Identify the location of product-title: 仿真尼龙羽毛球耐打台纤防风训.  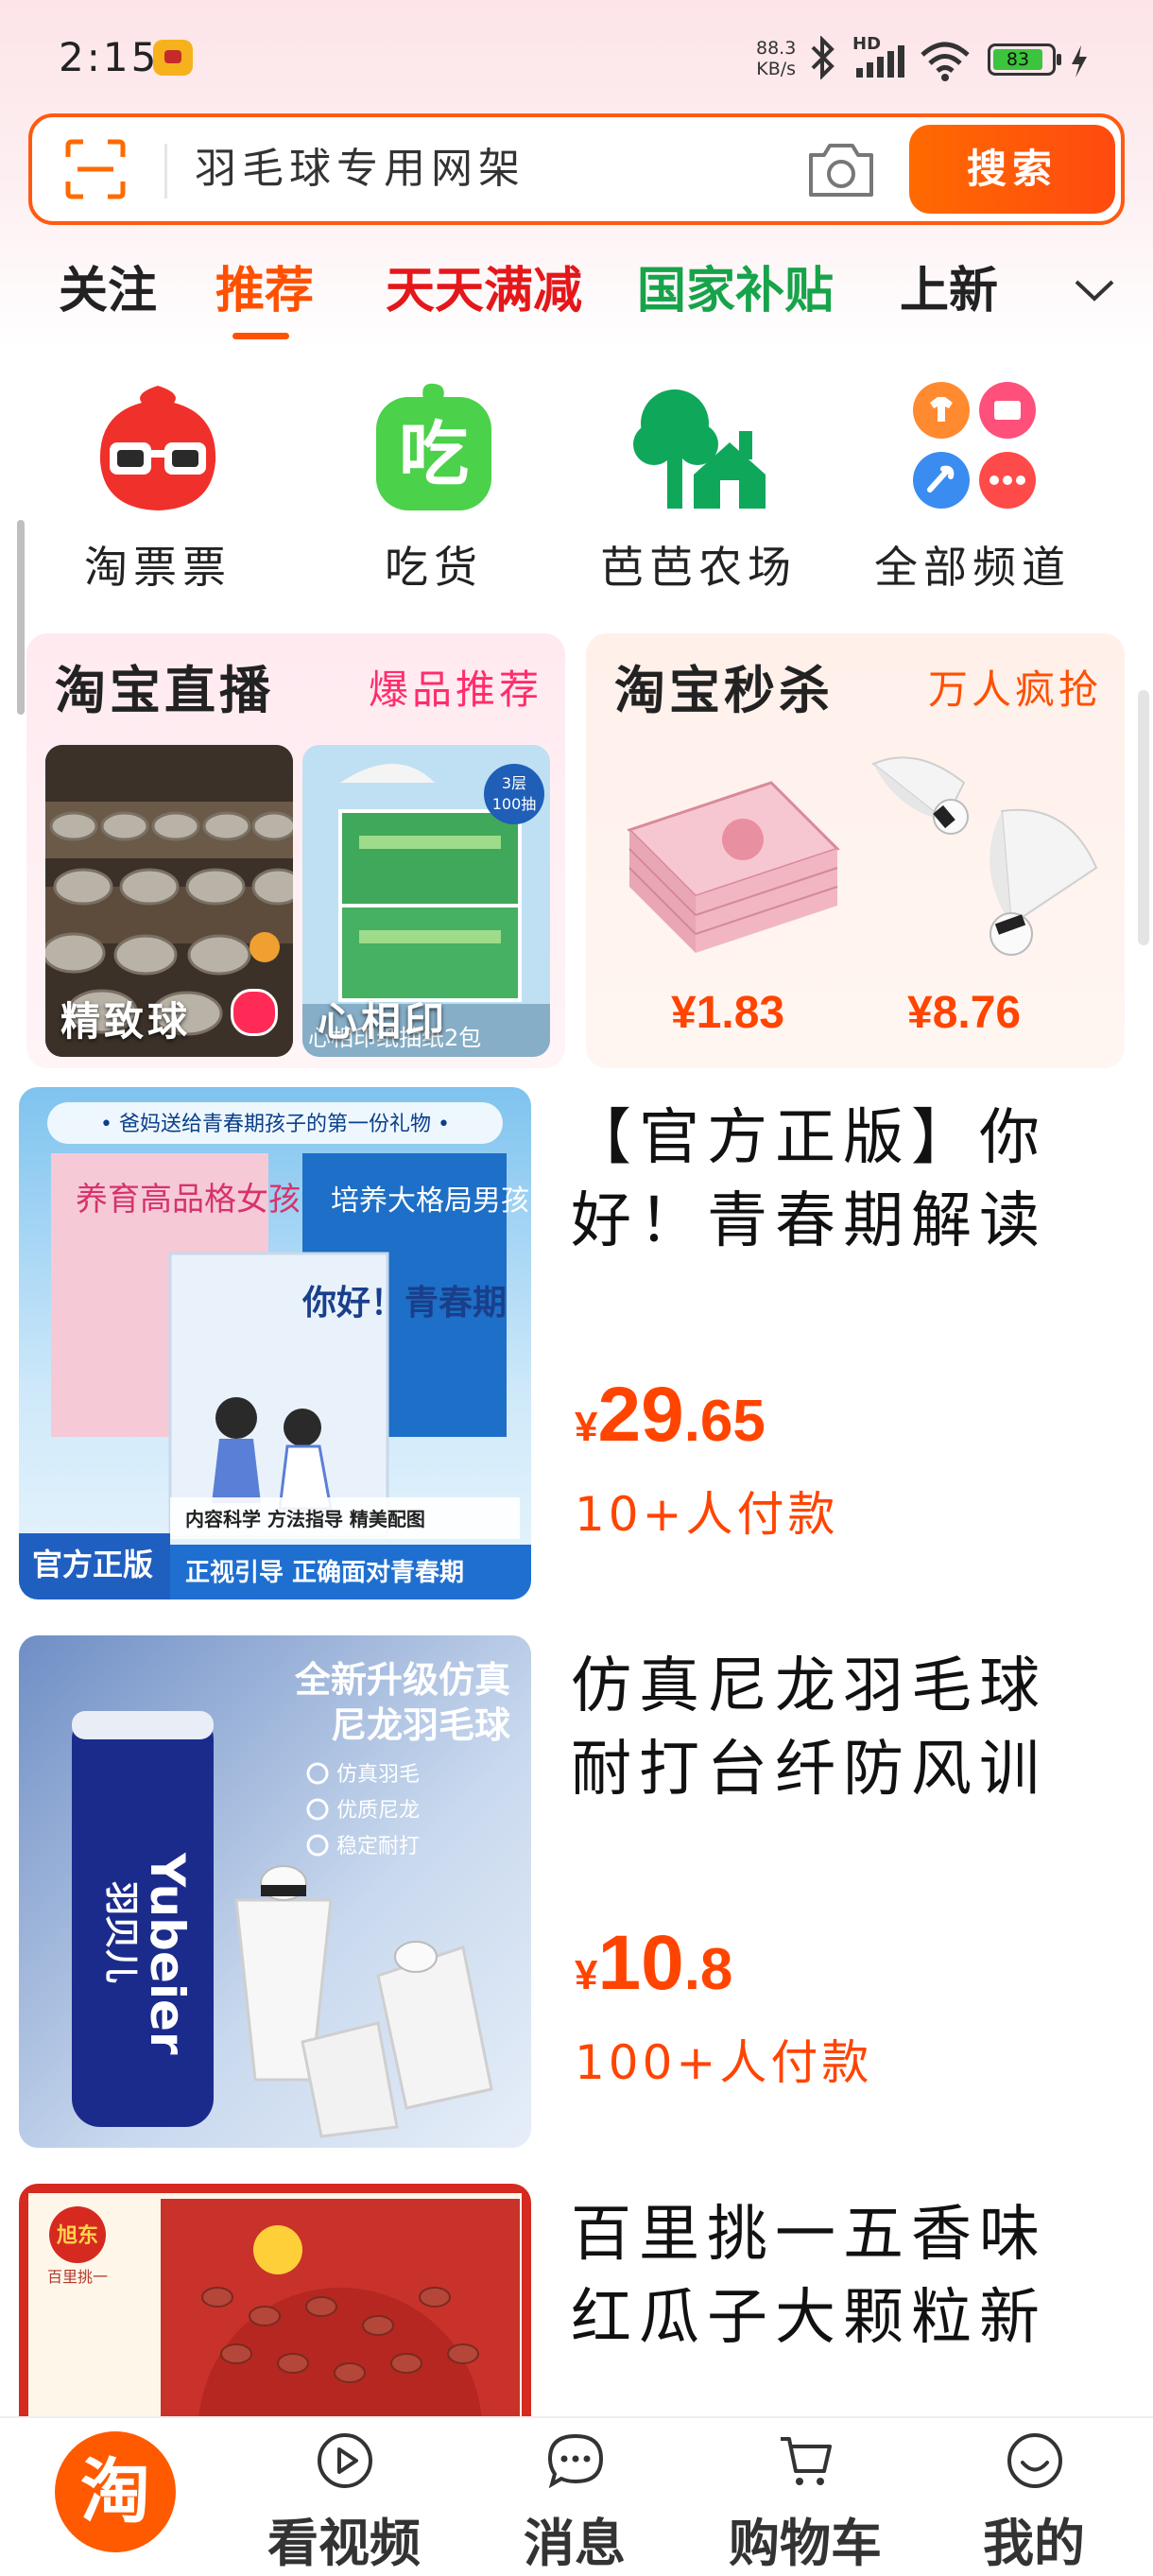
(835, 1728).